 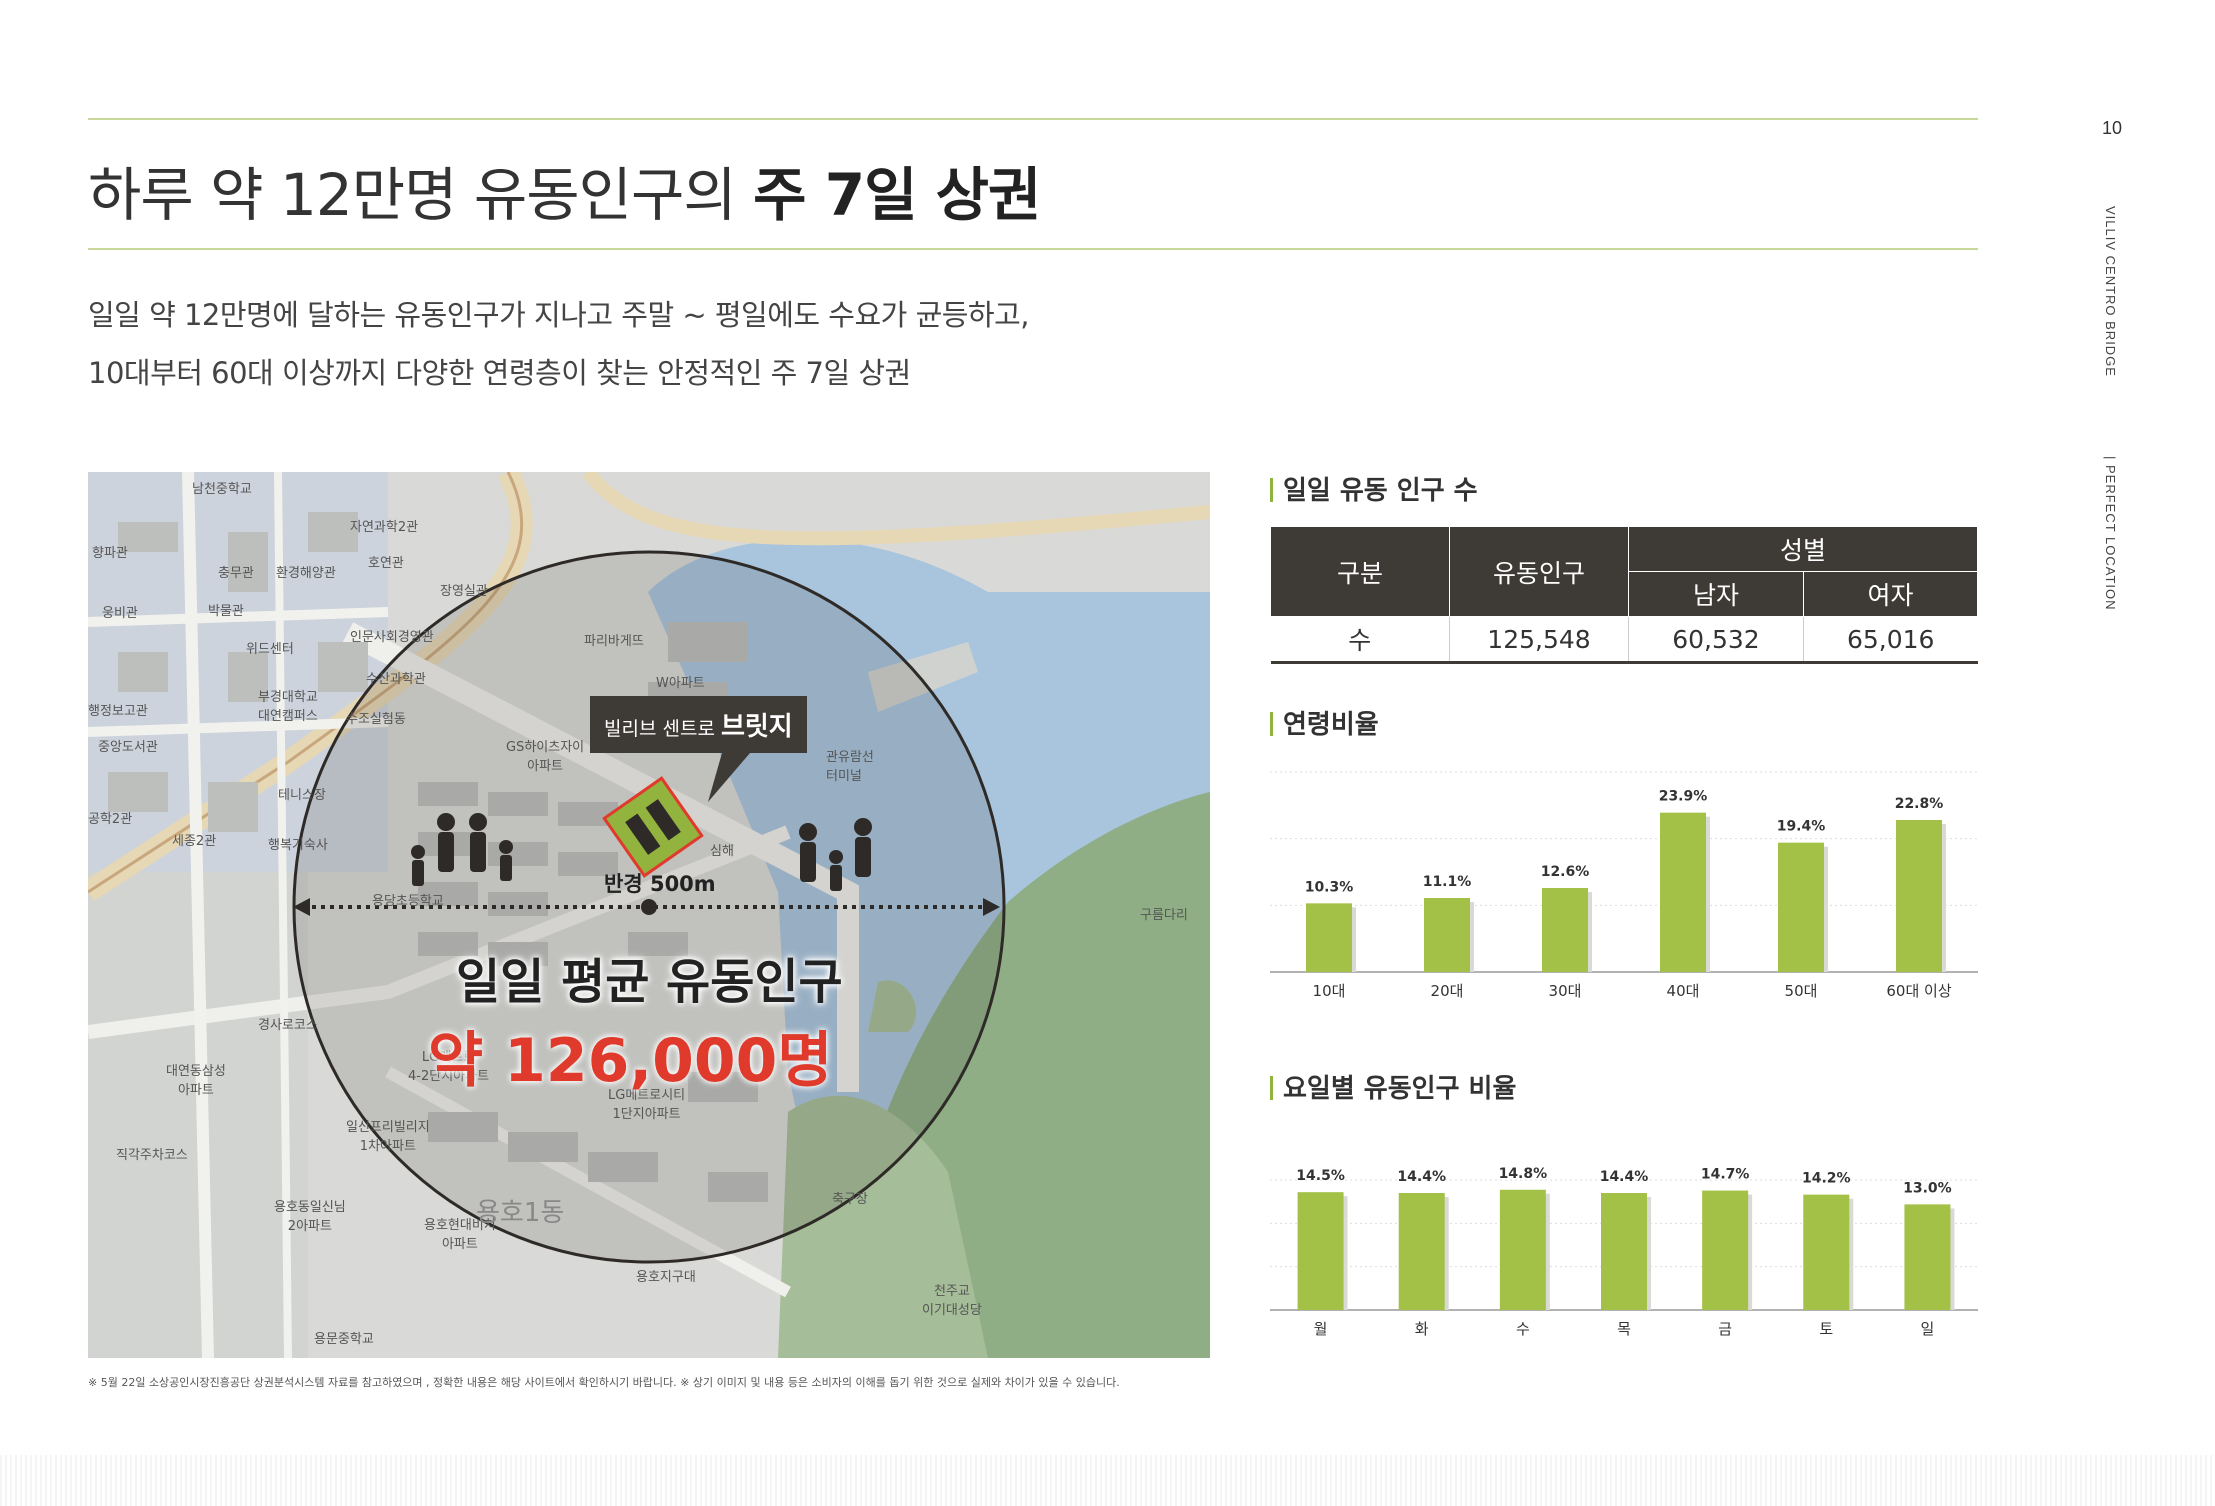 What do you see at coordinates (1033, 249) in the screenshot?
I see `title-rule` at bounding box center [1033, 249].